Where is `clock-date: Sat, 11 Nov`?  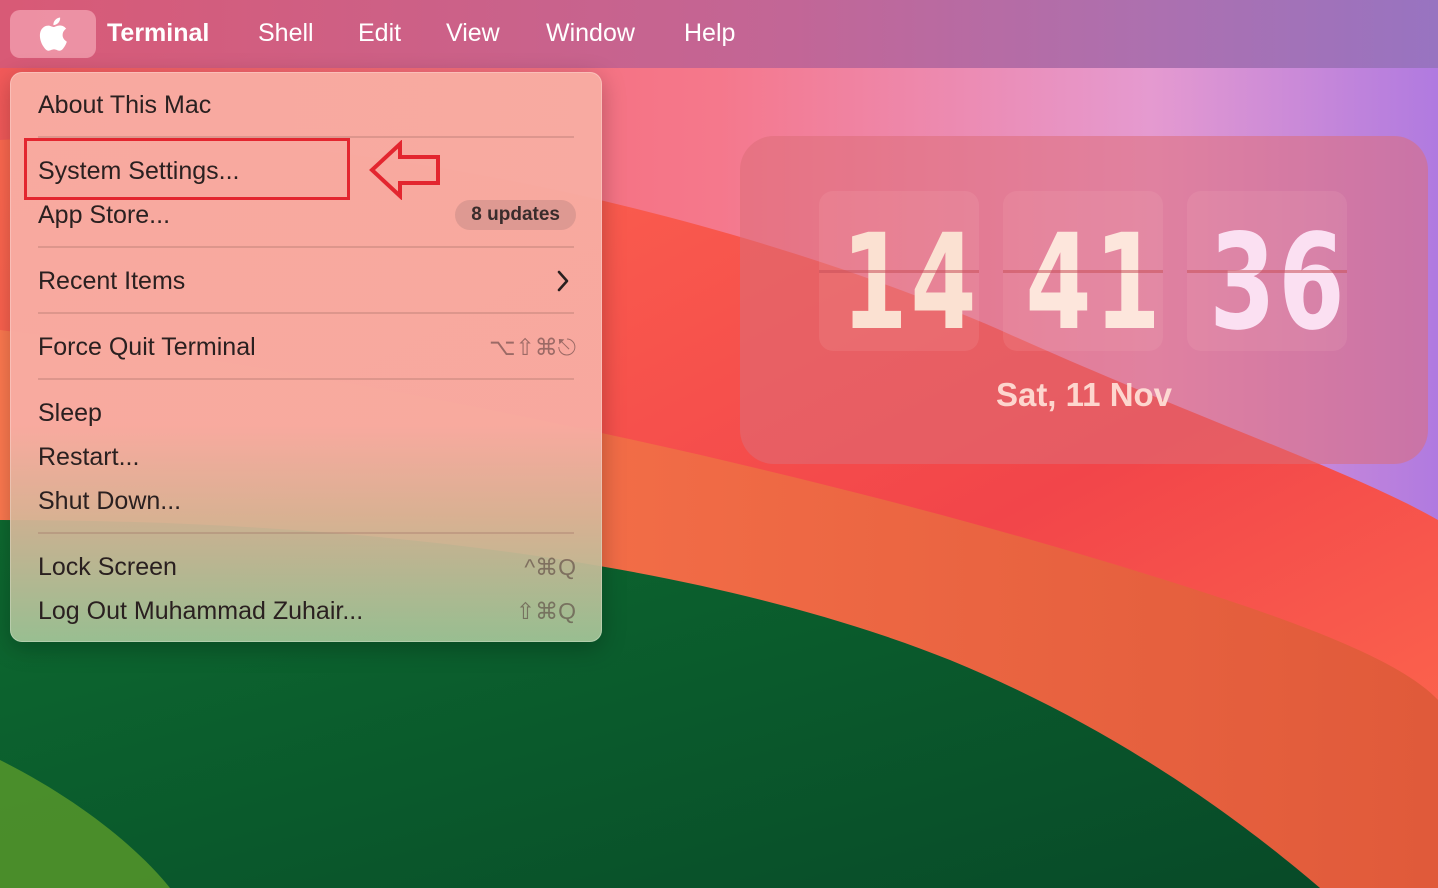 clock-date: Sat, 11 Nov is located at coordinates (1084, 394).